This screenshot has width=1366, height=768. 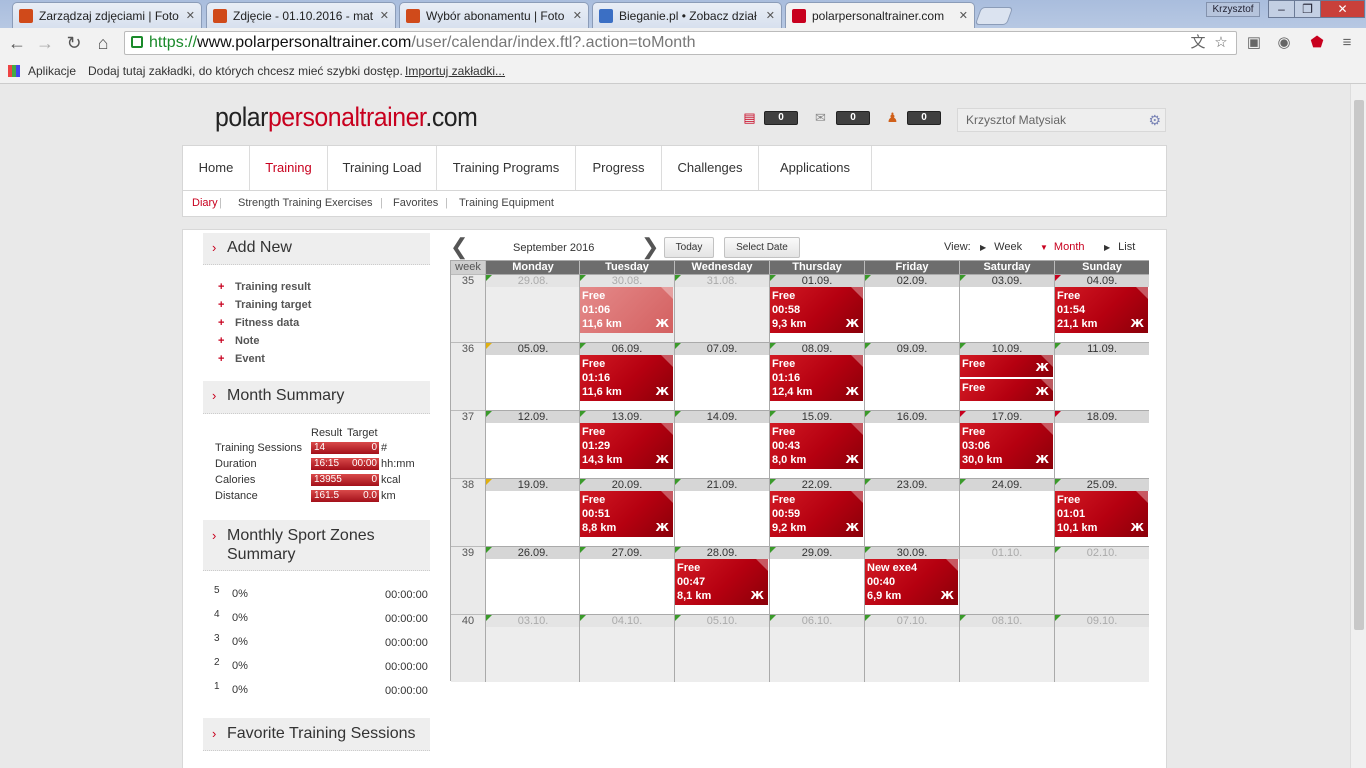 What do you see at coordinates (103, 43) in the screenshot?
I see `home-icon: ⌂` at bounding box center [103, 43].